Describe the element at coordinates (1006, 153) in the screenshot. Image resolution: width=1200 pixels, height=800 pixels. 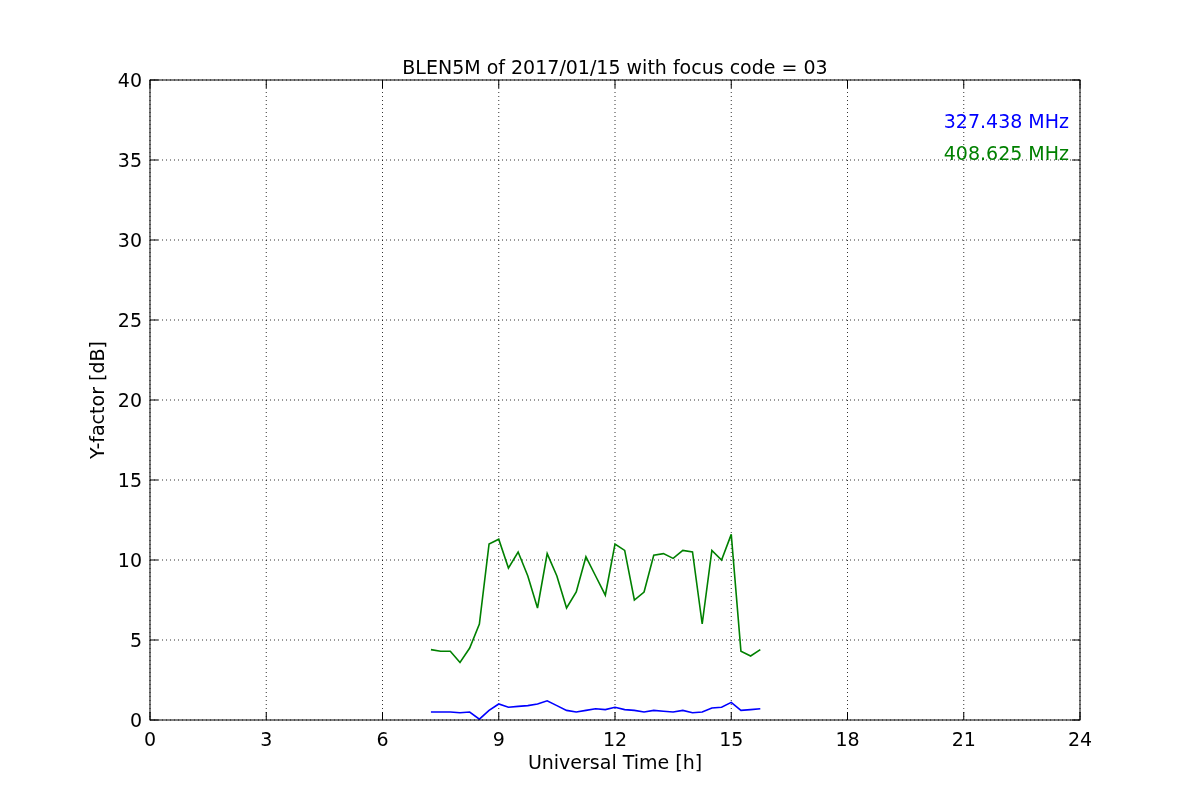
I see `legend-label: 408.625 MHz` at that location.